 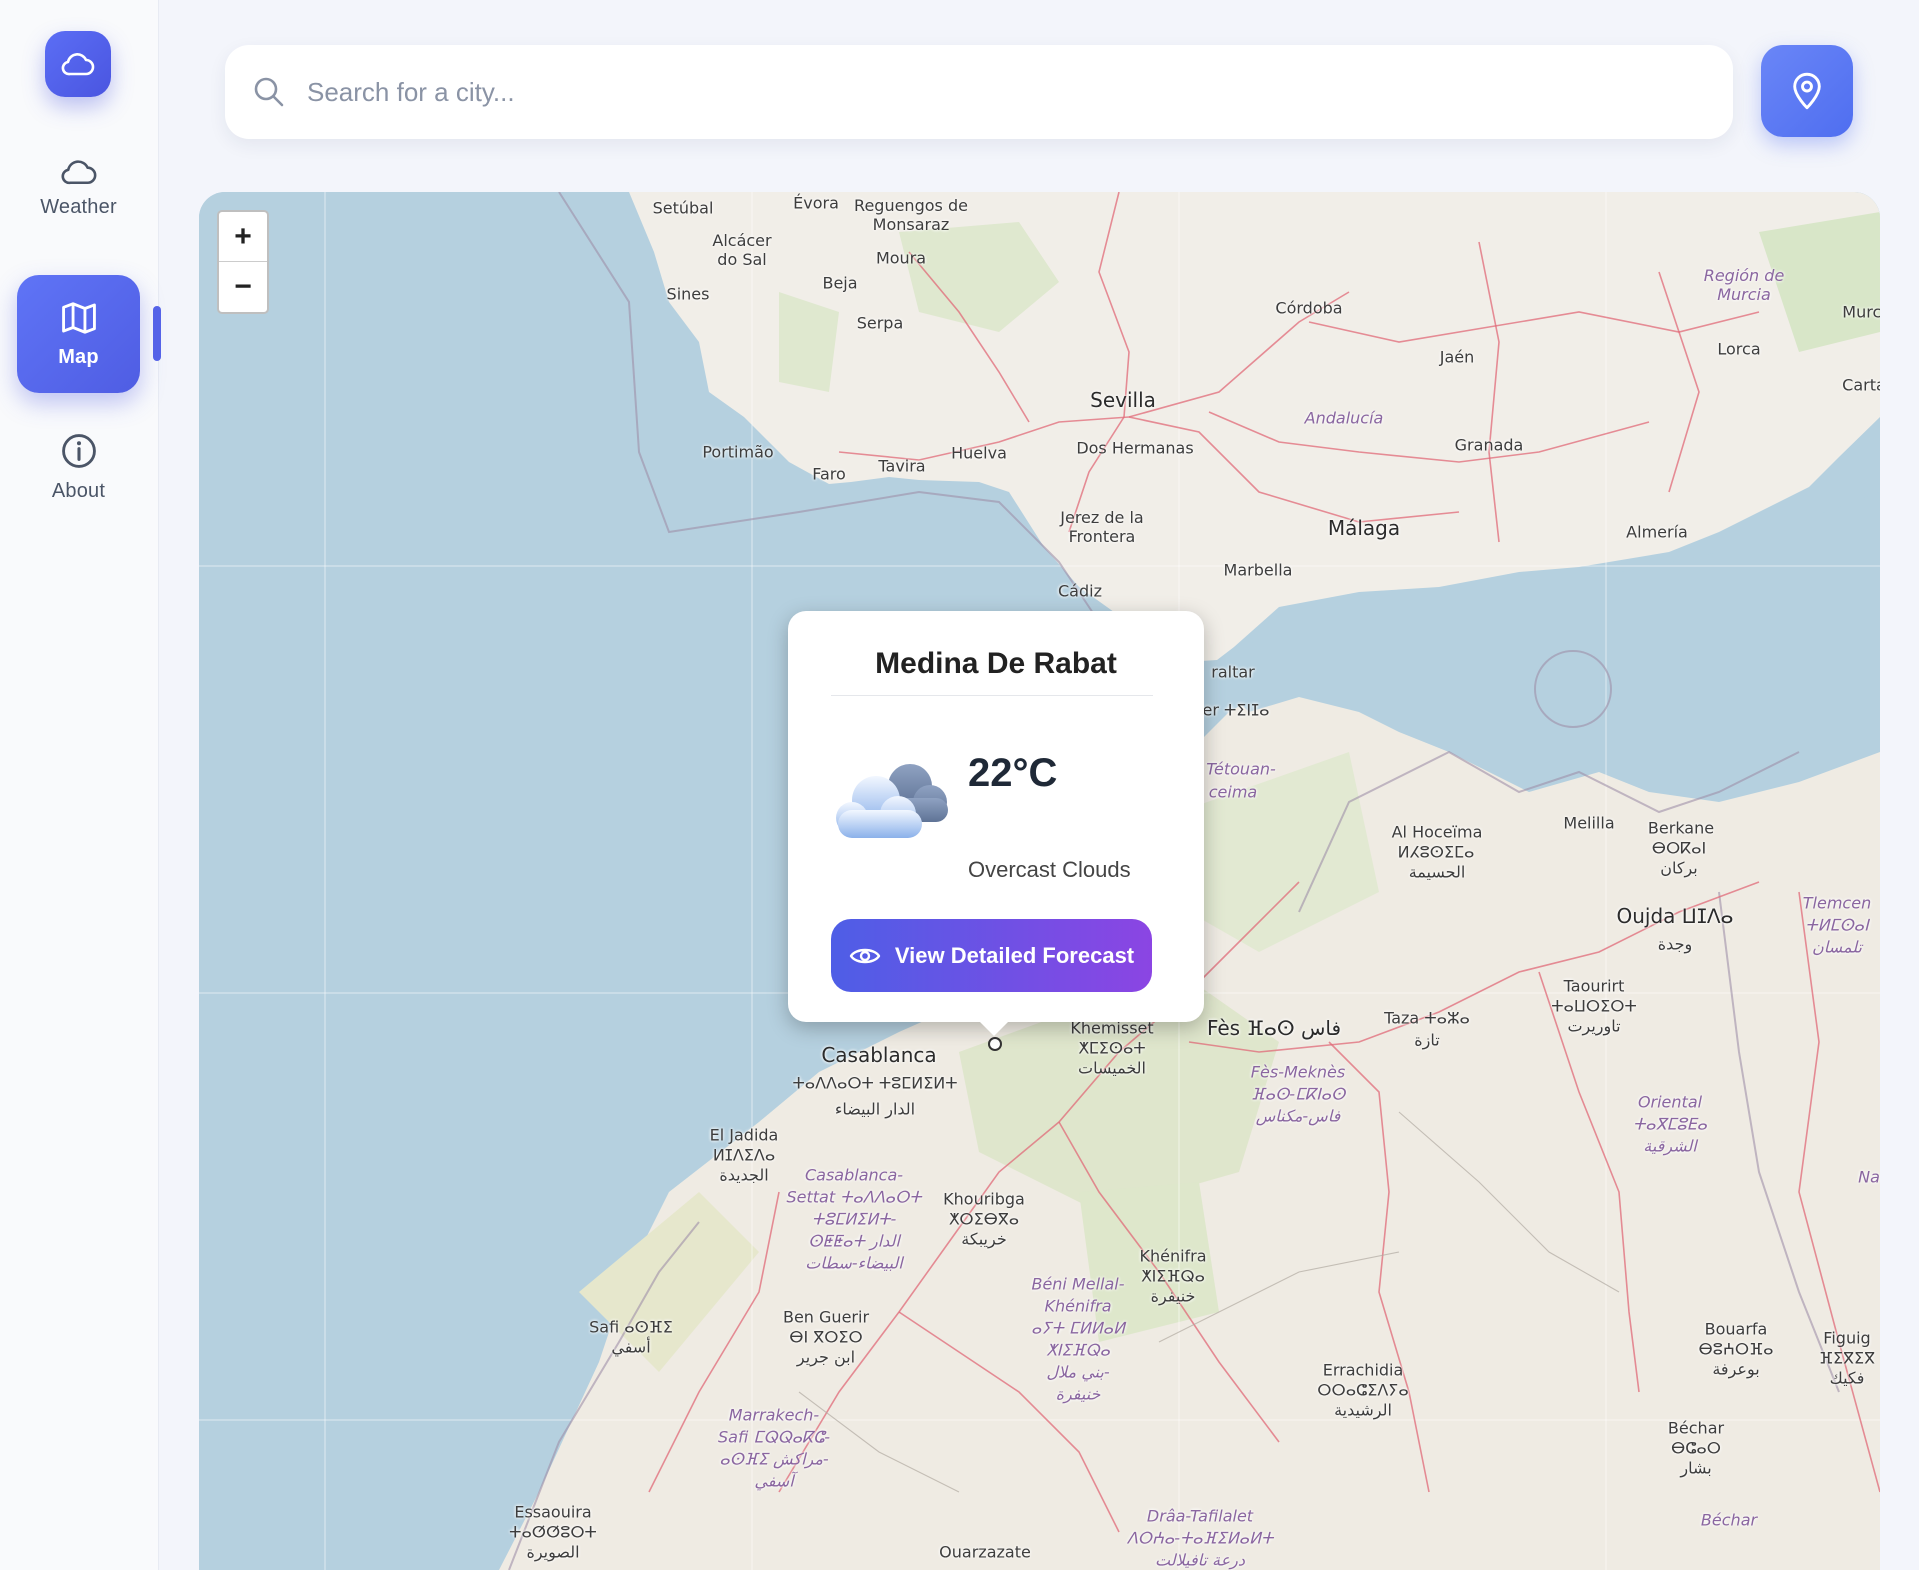 What do you see at coordinates (901, 258) in the screenshot?
I see `map-label: Moura` at bounding box center [901, 258].